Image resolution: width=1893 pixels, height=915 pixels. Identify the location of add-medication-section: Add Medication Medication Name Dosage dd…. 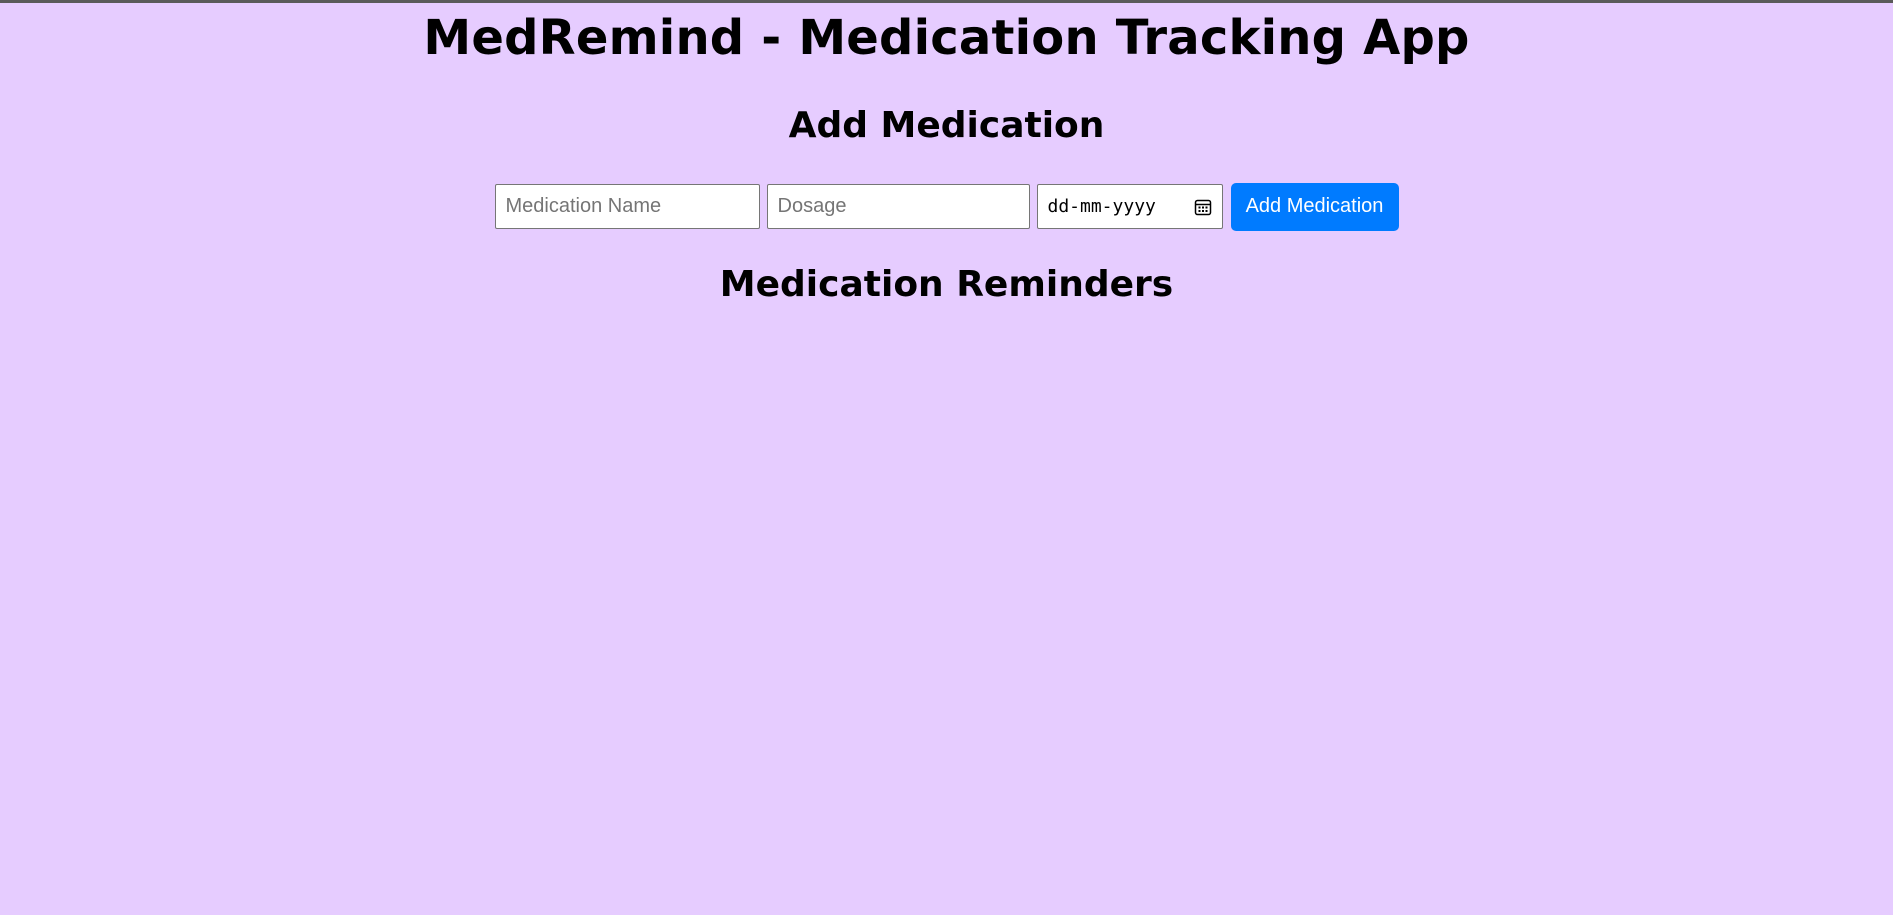
(946, 167).